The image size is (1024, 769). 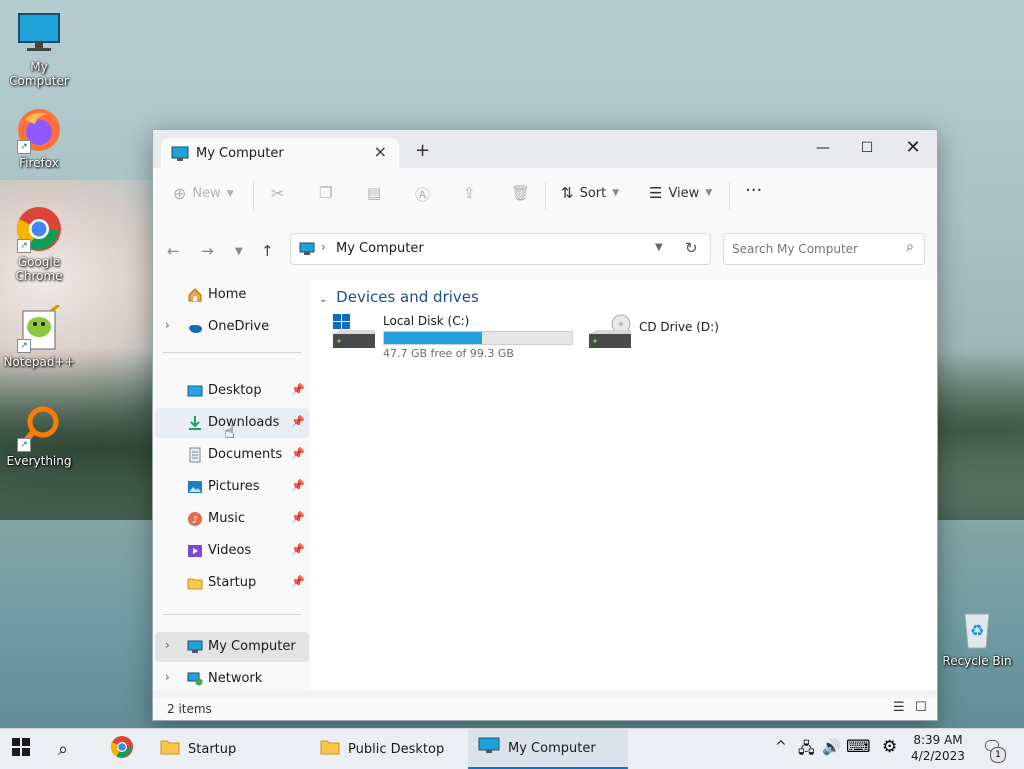 I want to click on keyboard-icon: ⌨, so click(x=858, y=747).